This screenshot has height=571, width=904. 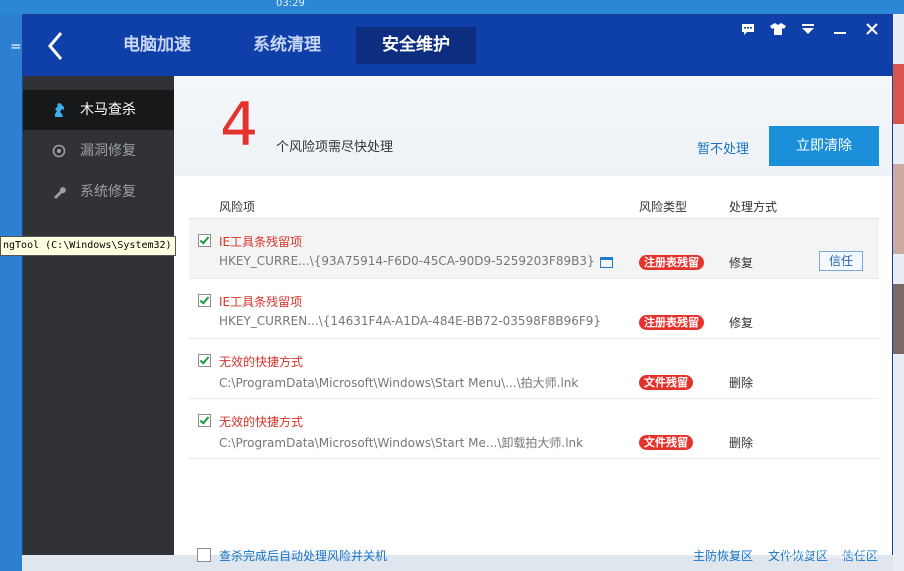 What do you see at coordinates (840, 31) in the screenshot?
I see `minimize-icon` at bounding box center [840, 31].